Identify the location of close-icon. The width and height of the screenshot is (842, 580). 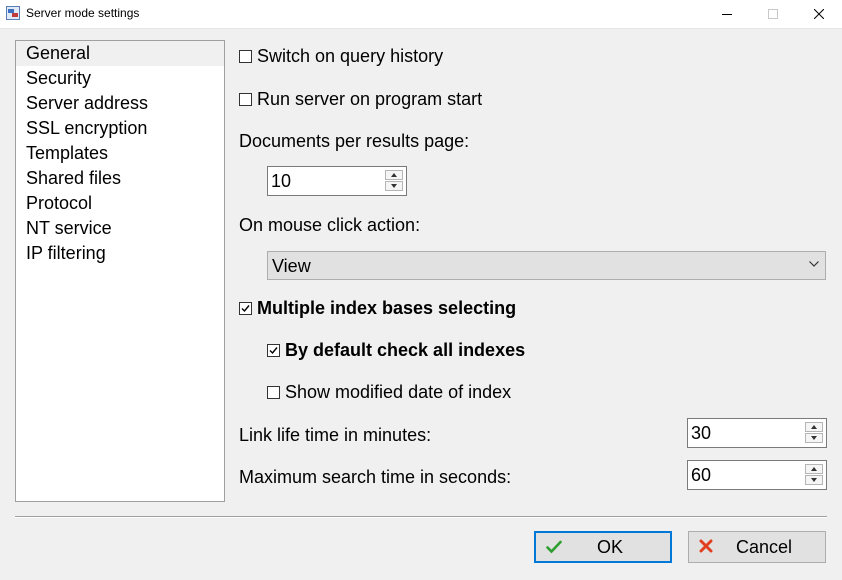
(819, 14).